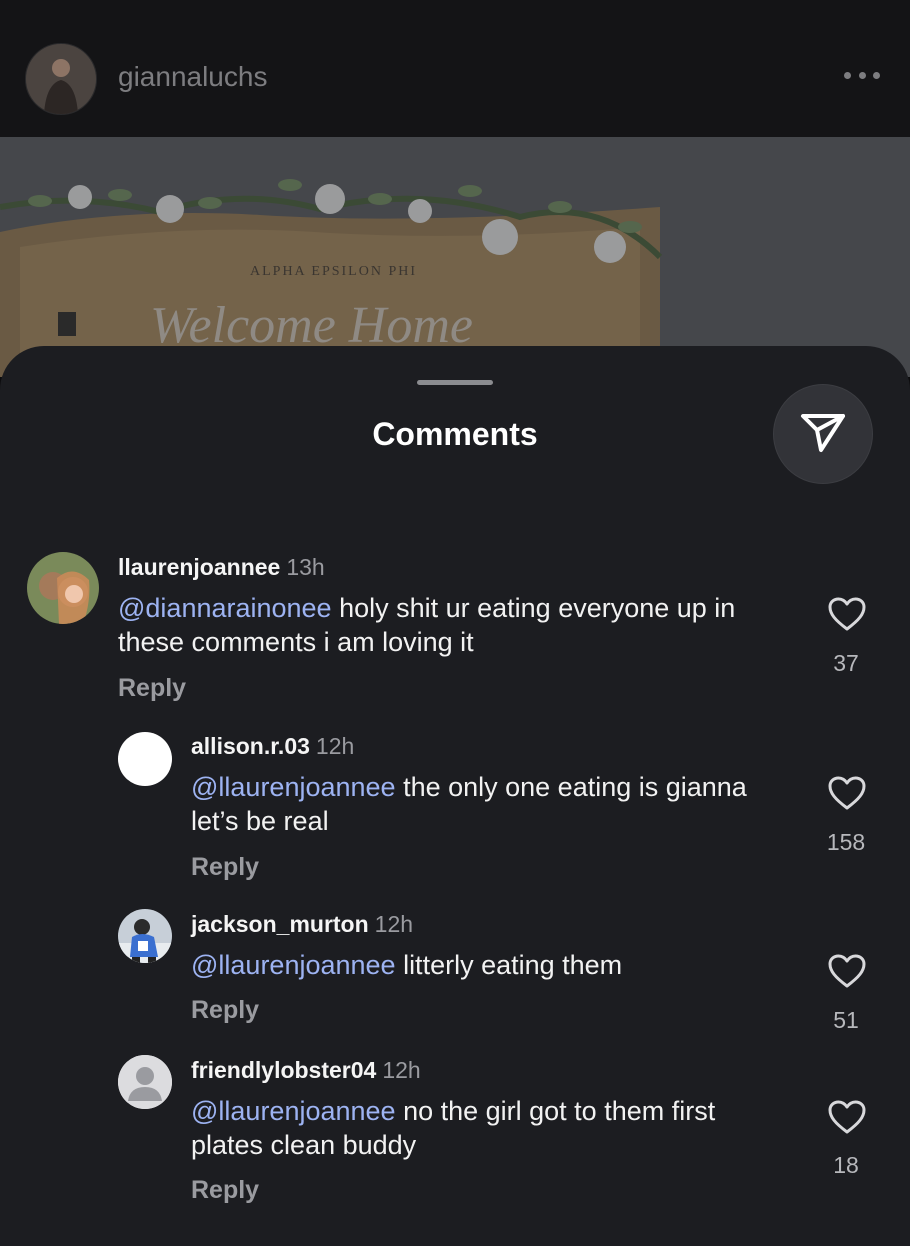 The width and height of the screenshot is (910, 1246). I want to click on like-count: 51, so click(846, 1020).